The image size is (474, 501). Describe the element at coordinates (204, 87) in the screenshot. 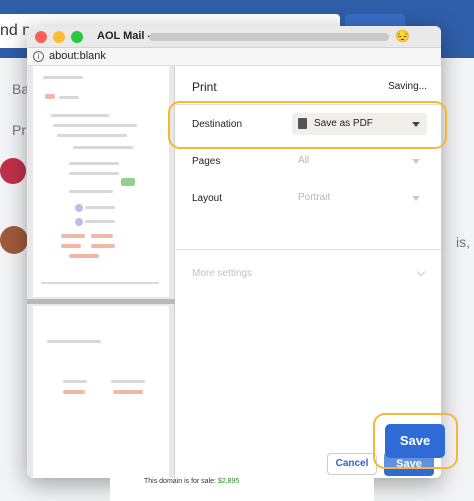

I see `print-title: Print` at that location.